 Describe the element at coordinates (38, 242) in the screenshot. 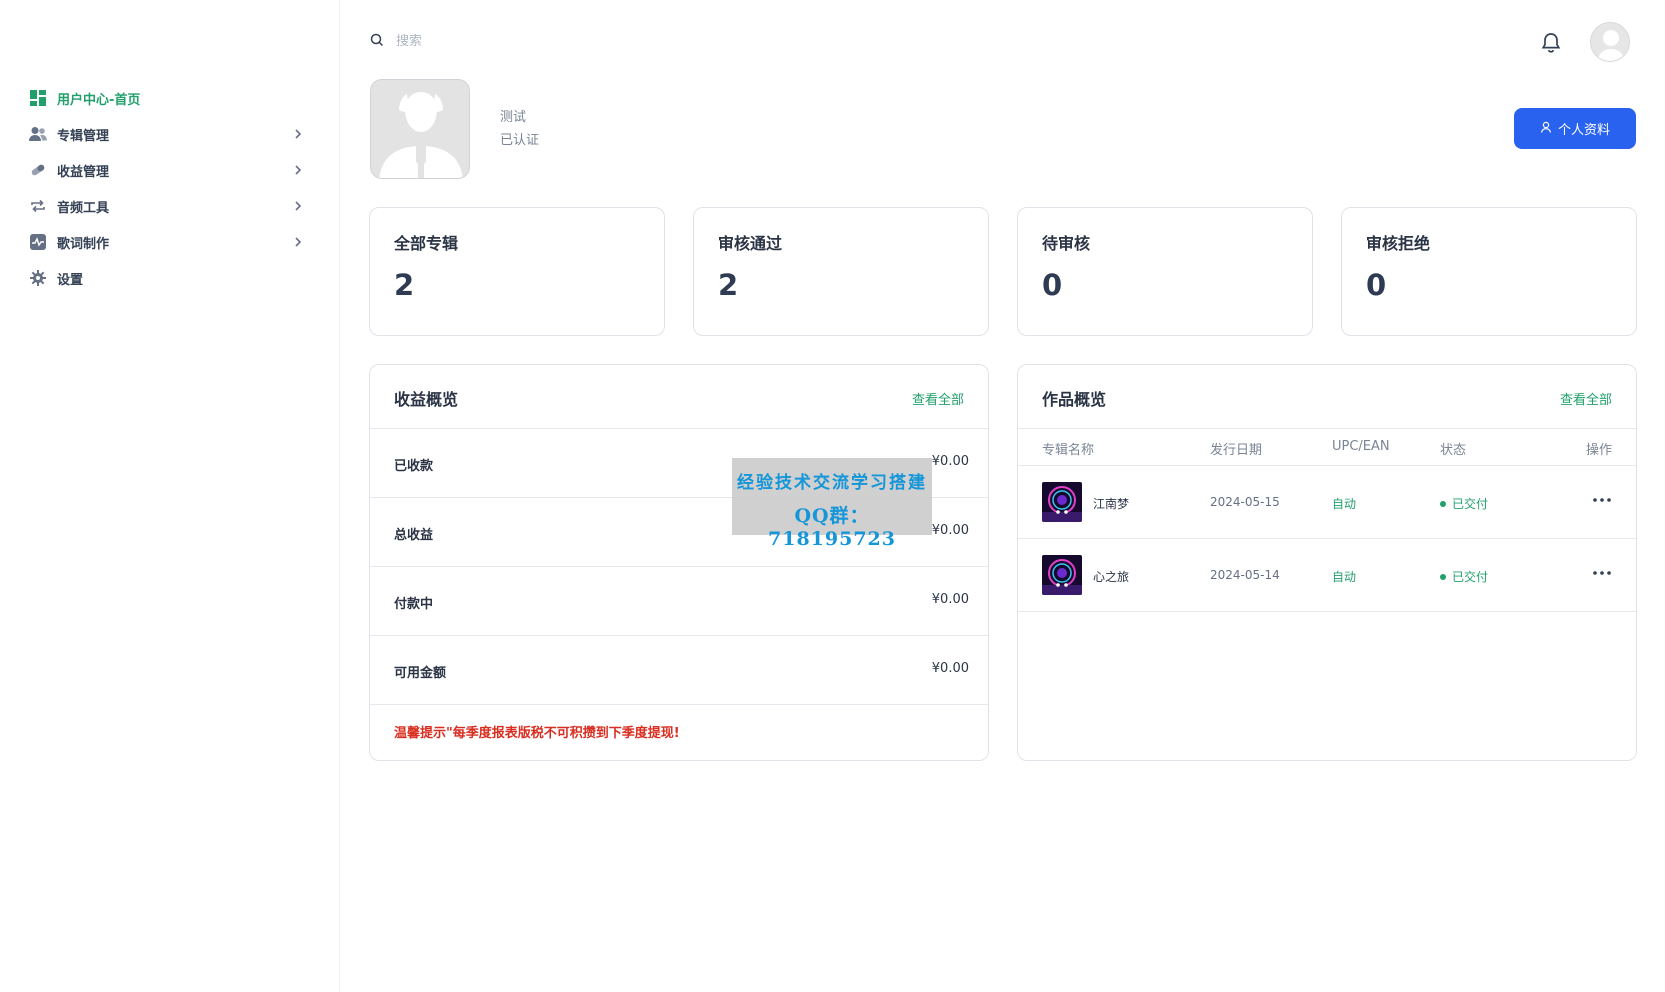

I see `pulse-icon` at that location.